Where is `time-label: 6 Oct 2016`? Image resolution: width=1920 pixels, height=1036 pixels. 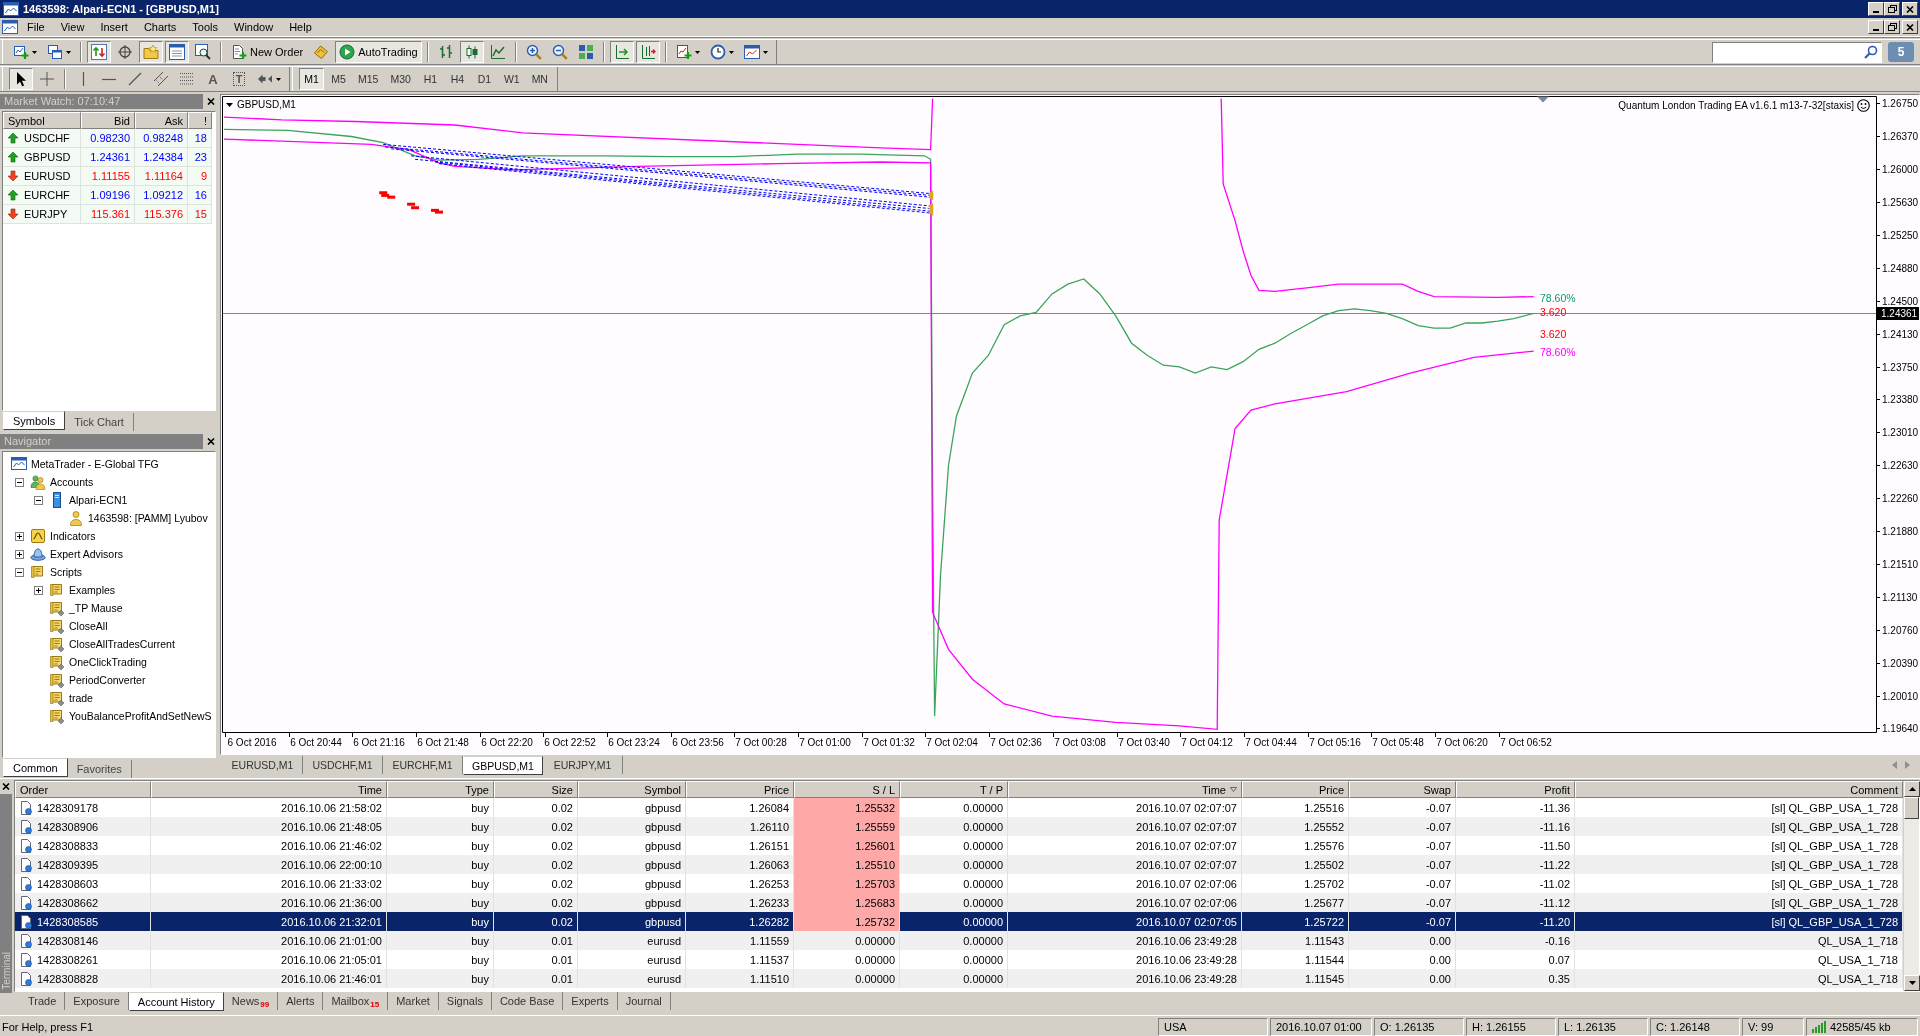
time-label: 6 Oct 2016 is located at coordinates (252, 742).